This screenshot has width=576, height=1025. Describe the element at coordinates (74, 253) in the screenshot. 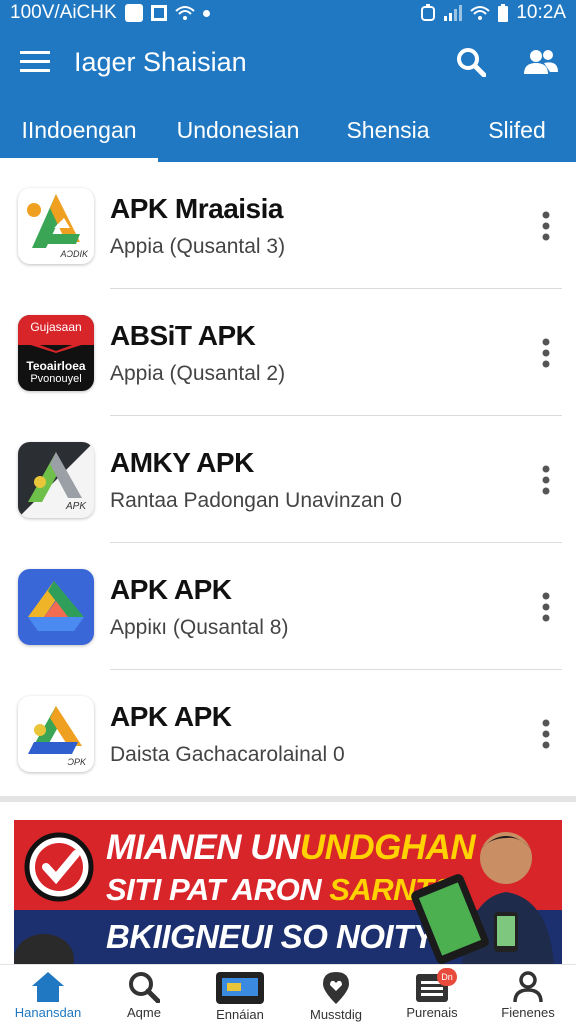

I see `app-icon-text: AƆDIK` at that location.